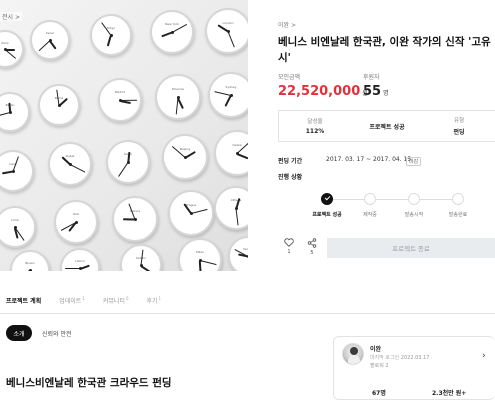  What do you see at coordinates (111, 27) in the screenshot?
I see `clock-city-label: Tokyo` at bounding box center [111, 27].